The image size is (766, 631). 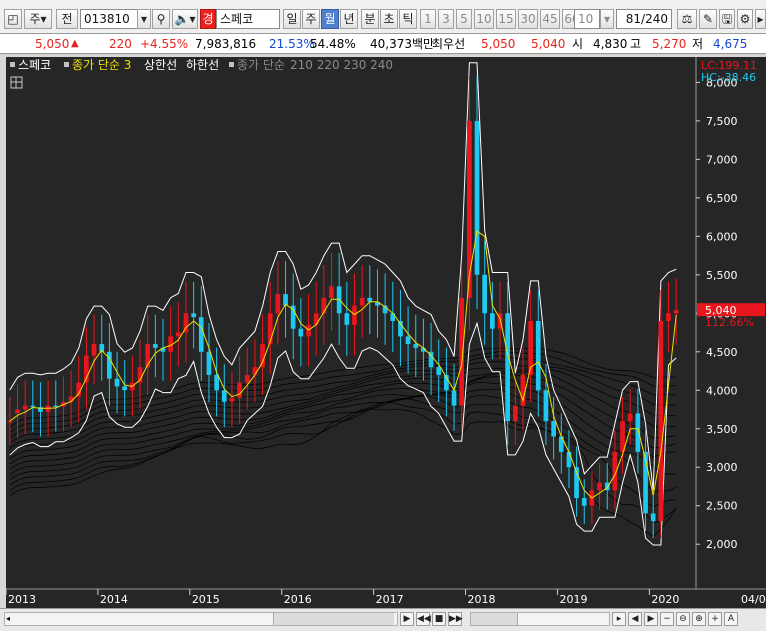 I want to click on bid-price-1: 5,050, so click(x=498, y=44).